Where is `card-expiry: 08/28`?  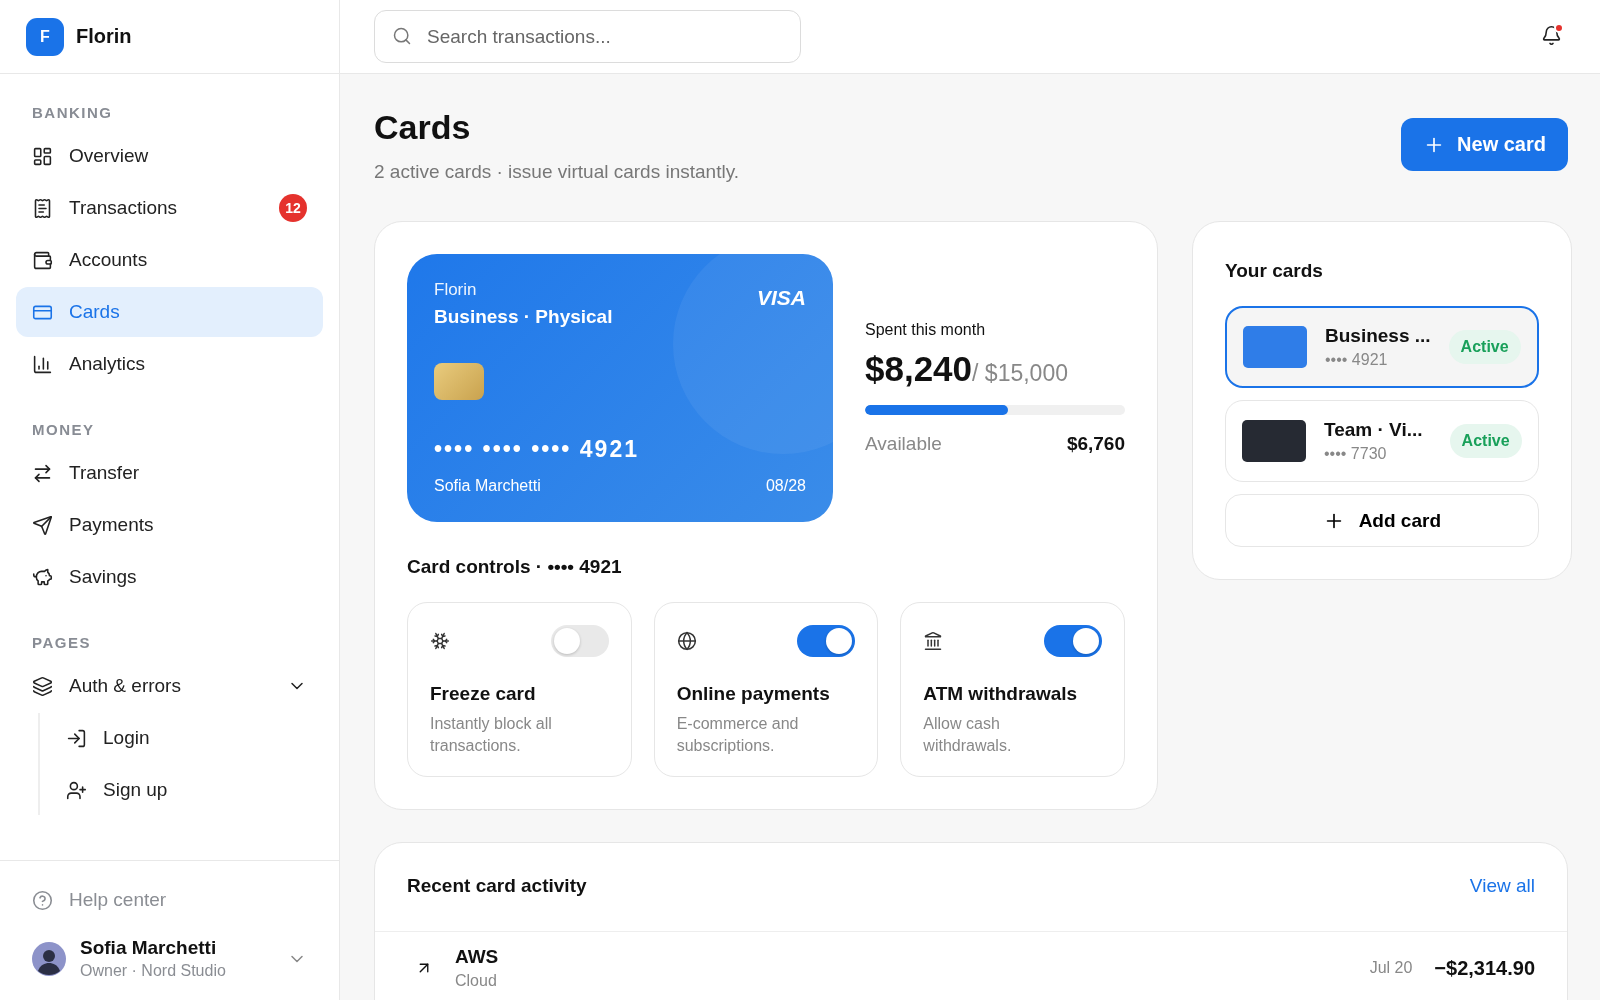
card-expiry: 08/28 is located at coordinates (785, 486).